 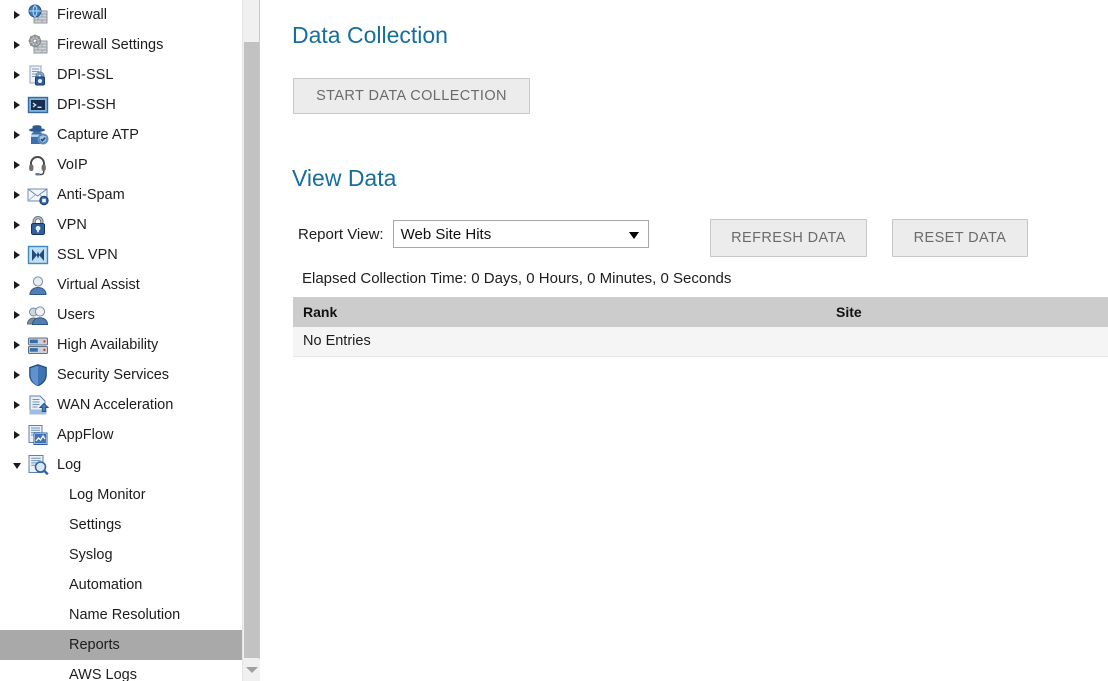 I want to click on sidebar-item-label: Settings, so click(x=95, y=525).